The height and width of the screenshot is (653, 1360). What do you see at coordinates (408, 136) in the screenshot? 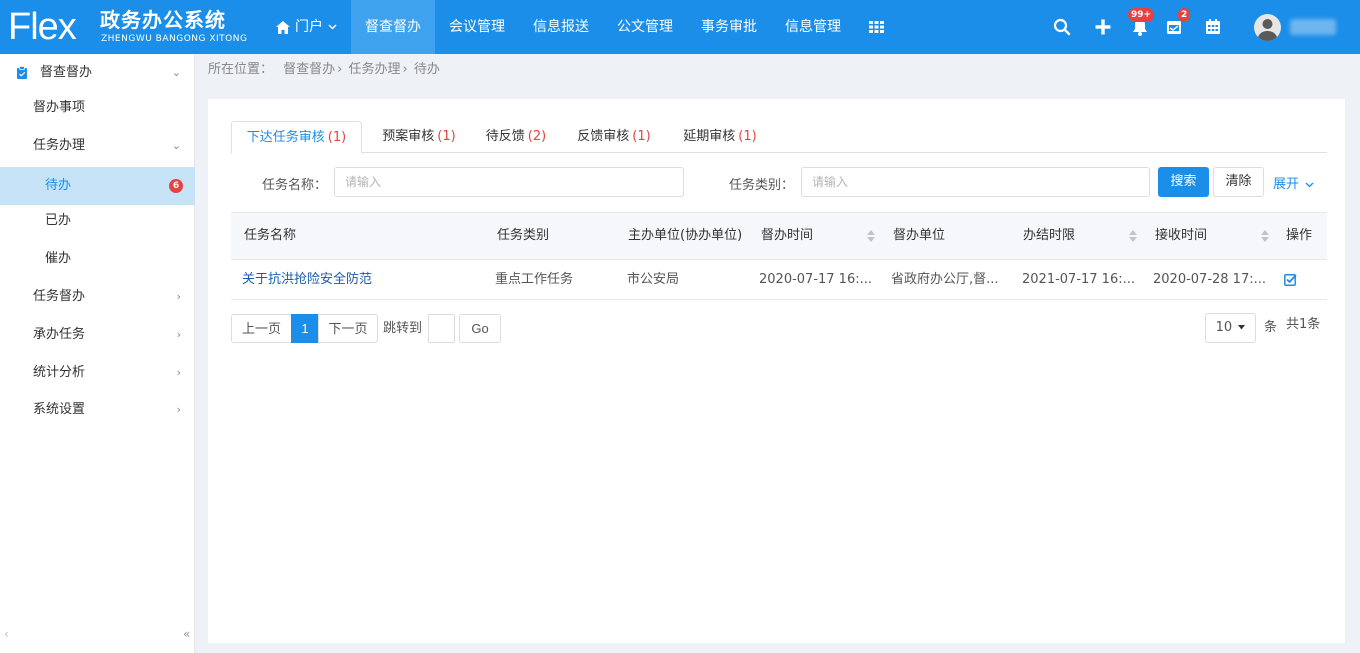
I see `tab-label: 预案审核` at bounding box center [408, 136].